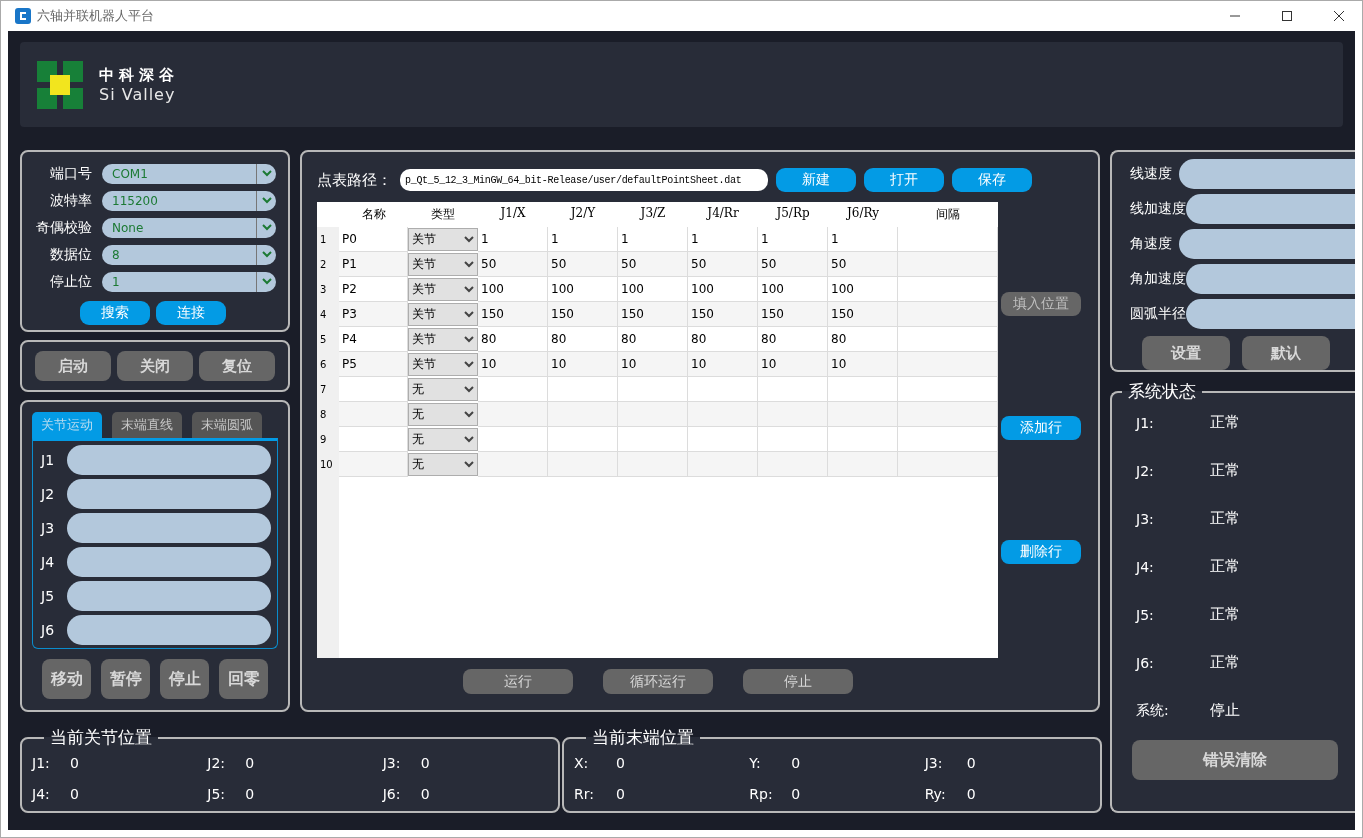 This screenshot has height=838, width=1363. I want to click on path-field: p_Qt_5_12_3_MinGW_64_bit-Release/user/defaultPointSheet.dat, so click(584, 180).